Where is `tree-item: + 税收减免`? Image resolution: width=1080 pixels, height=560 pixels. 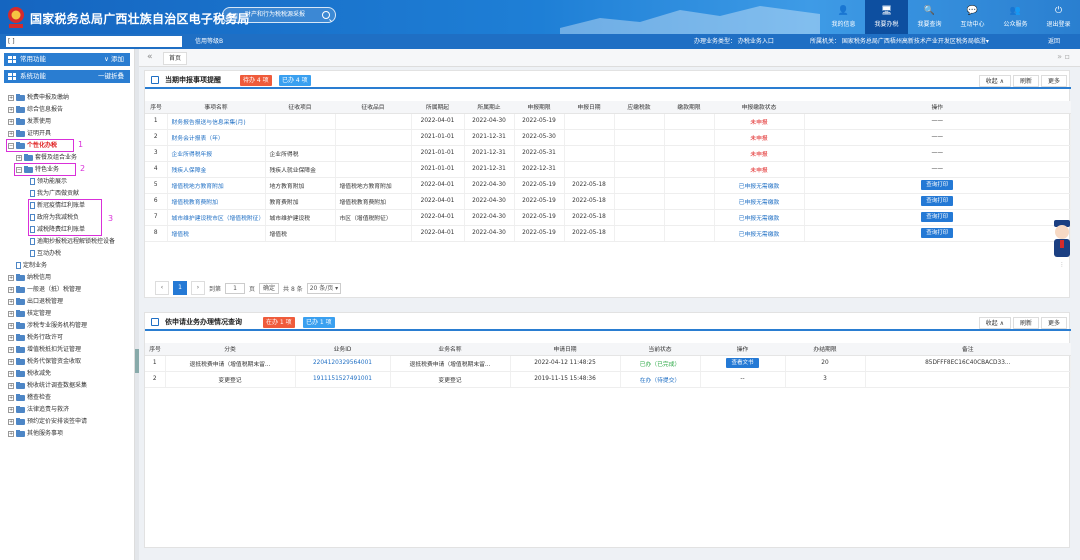 tree-item: + 税收减免 is located at coordinates (29, 373).